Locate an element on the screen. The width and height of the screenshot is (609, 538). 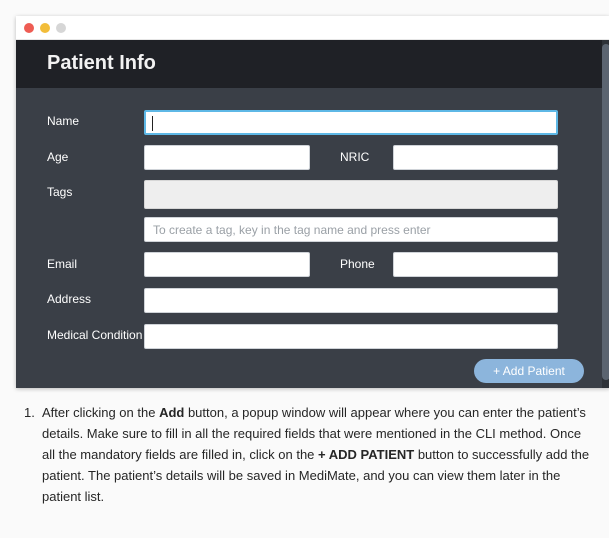
medical-condition-label: Medical Condition is located at coordinates (95, 335).